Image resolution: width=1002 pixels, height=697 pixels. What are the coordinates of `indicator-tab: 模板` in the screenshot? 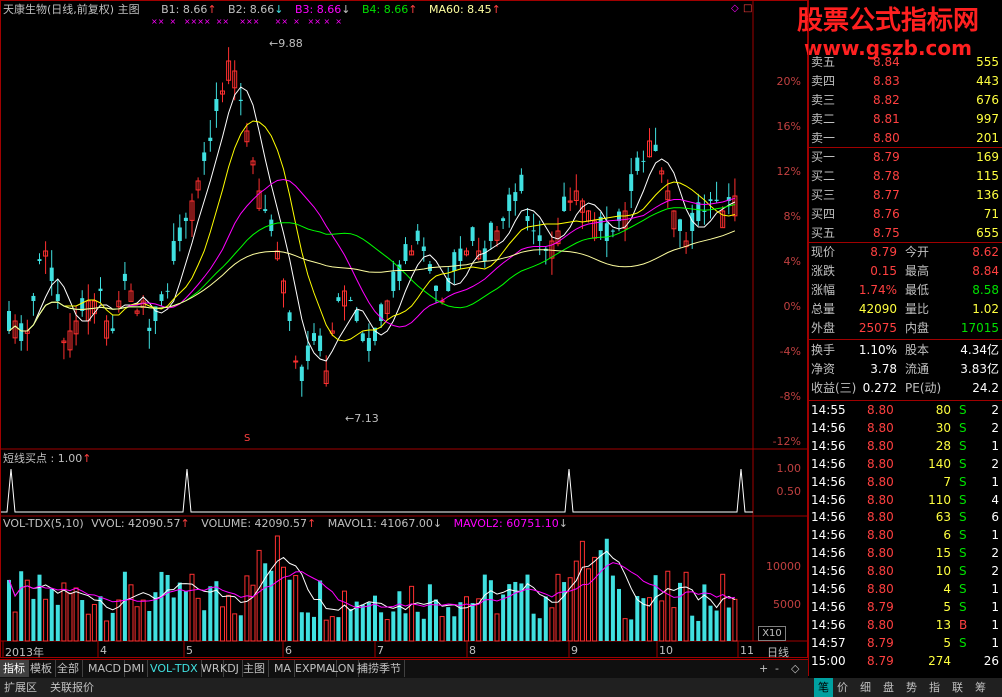 It's located at (41, 668).